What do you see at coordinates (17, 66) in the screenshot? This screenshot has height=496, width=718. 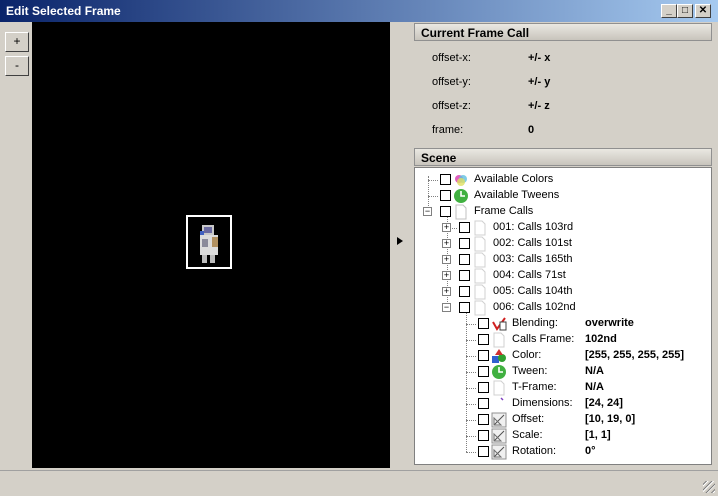 I see `zoom-out-button: -` at bounding box center [17, 66].